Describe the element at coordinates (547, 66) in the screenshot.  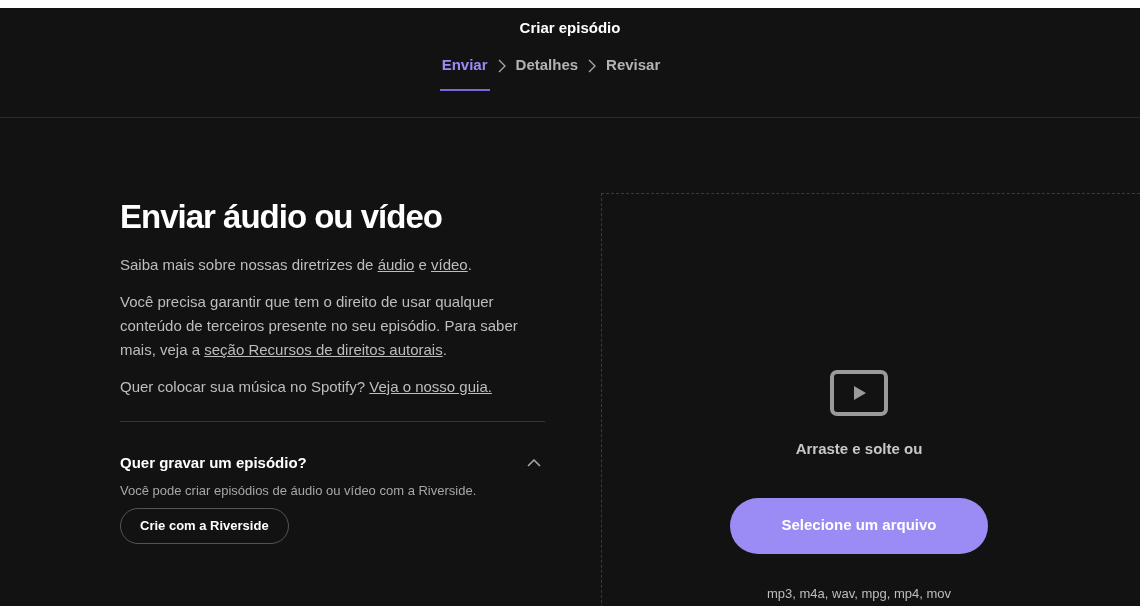
I see `step-tab: Detalhes` at that location.